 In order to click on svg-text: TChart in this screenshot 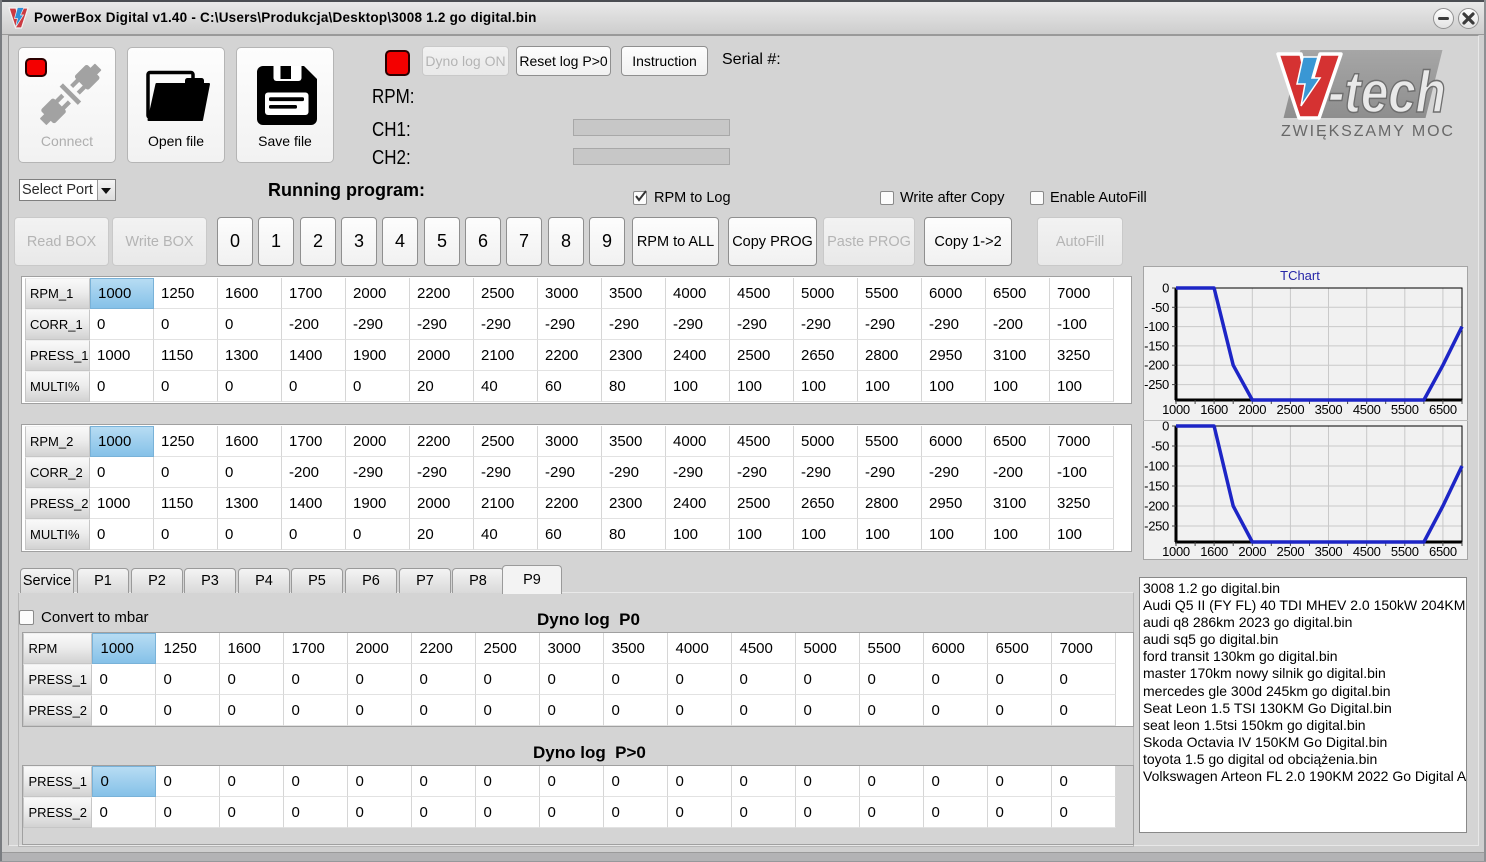, I will do `click(1300, 275)`.